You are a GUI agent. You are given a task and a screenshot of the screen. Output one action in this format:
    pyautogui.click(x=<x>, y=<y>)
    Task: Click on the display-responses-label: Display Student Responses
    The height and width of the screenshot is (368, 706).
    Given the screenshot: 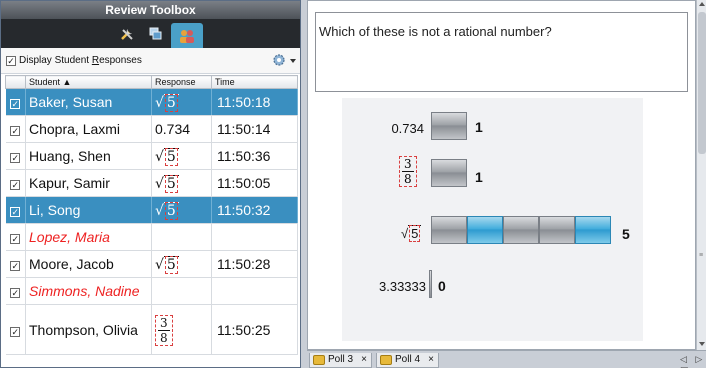 What is the action you would take?
    pyautogui.click(x=80, y=60)
    